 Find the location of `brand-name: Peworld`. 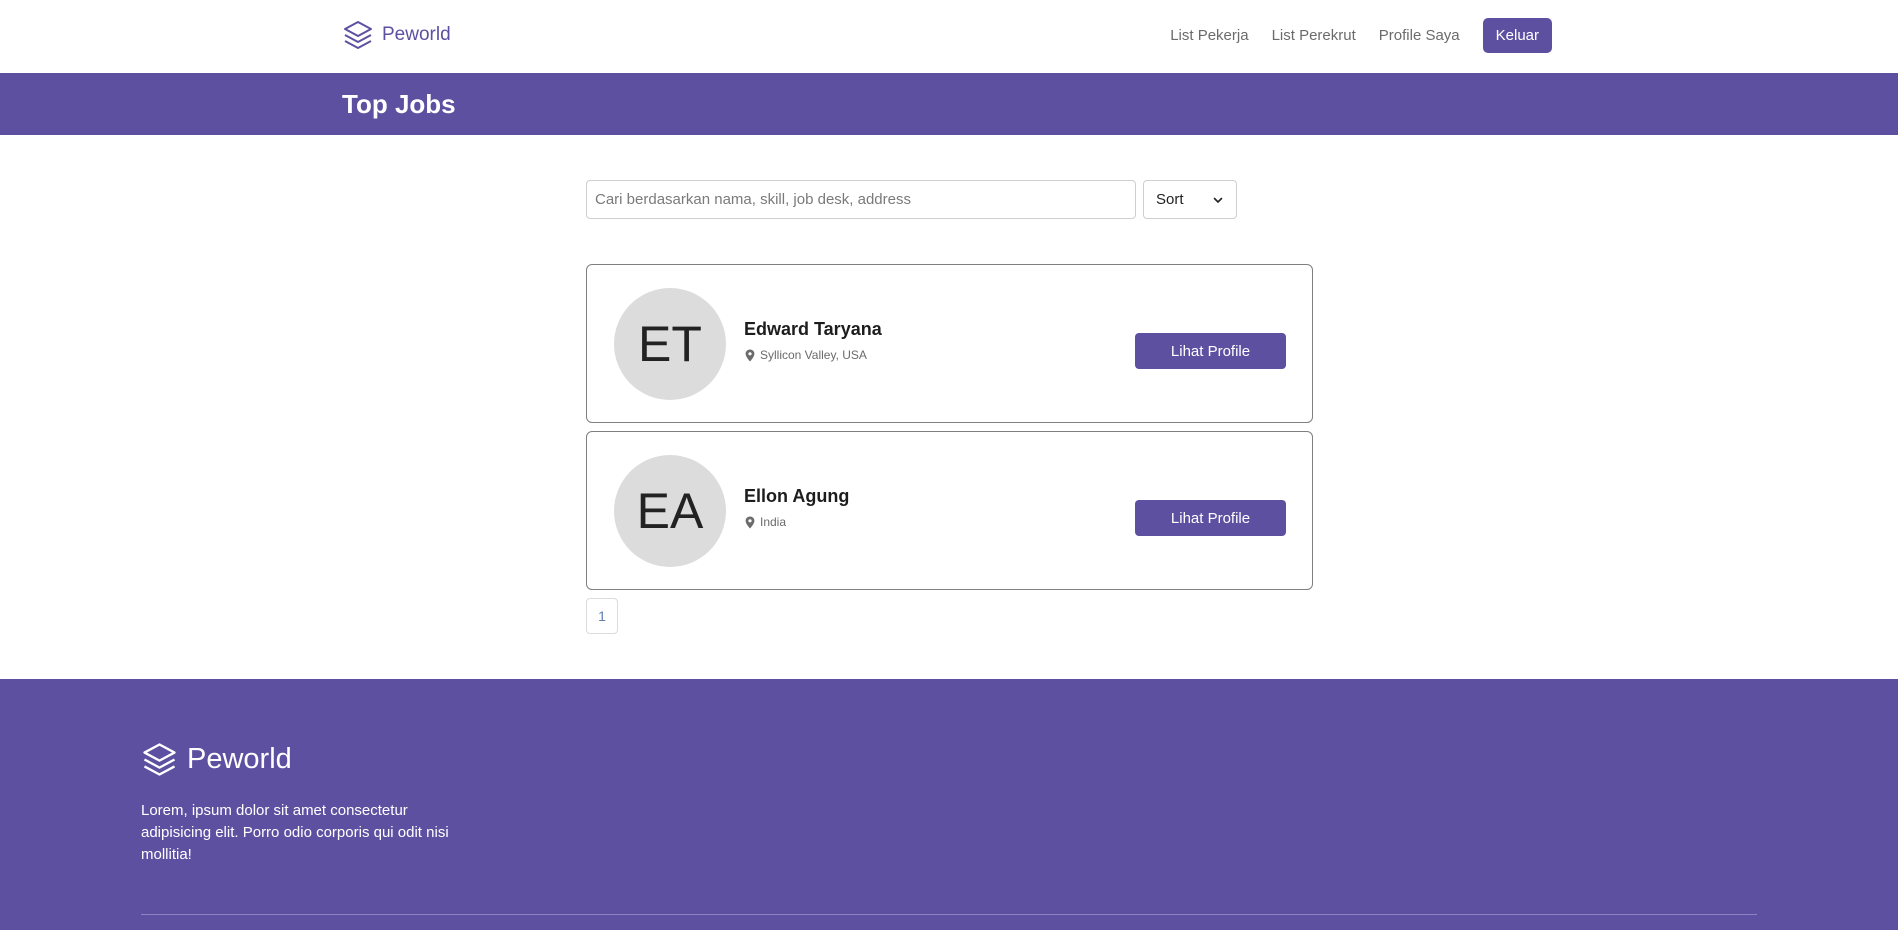

brand-name: Peworld is located at coordinates (416, 34).